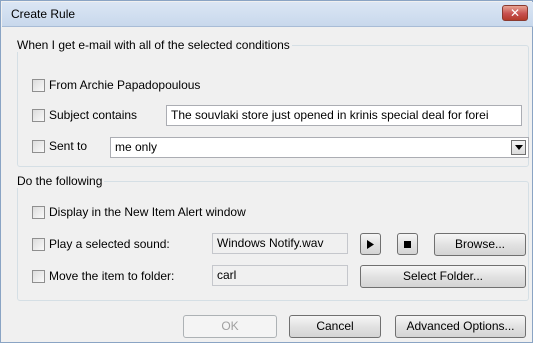  What do you see at coordinates (112, 276) in the screenshot?
I see `move-folder-label: Move the item to folder:` at bounding box center [112, 276].